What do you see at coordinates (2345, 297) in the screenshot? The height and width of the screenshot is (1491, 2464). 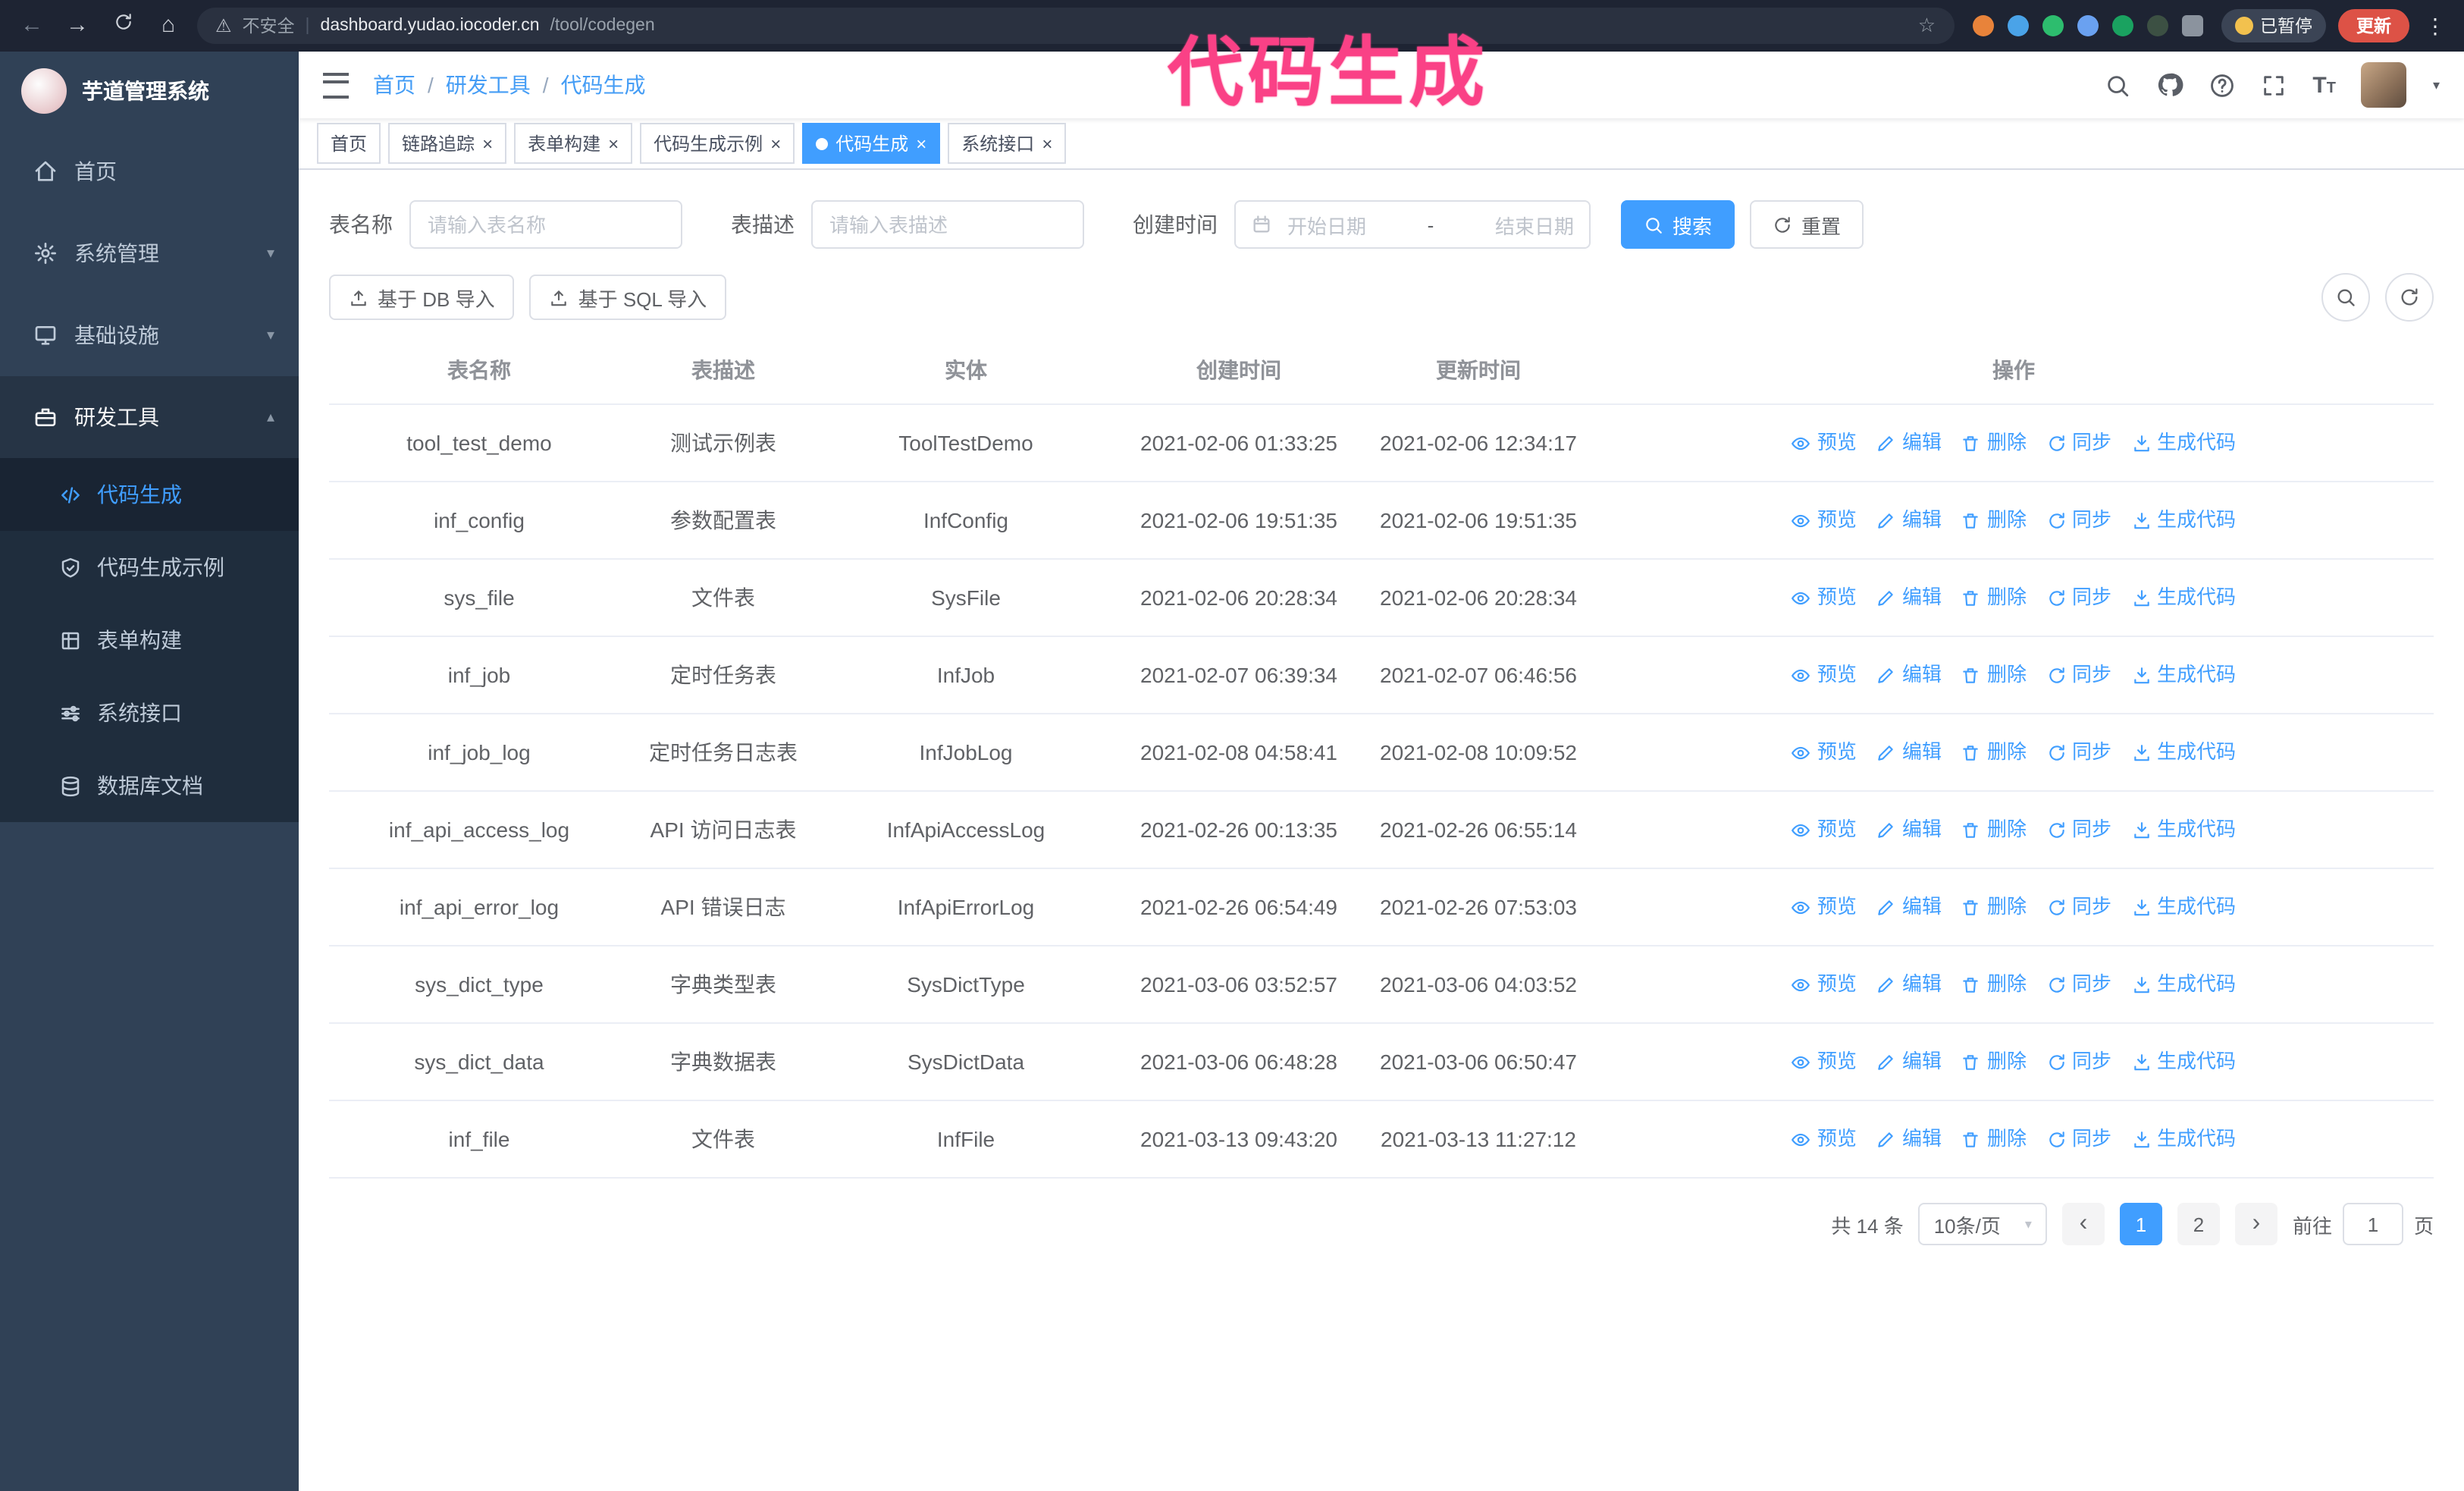 I see `hide-search-button` at bounding box center [2345, 297].